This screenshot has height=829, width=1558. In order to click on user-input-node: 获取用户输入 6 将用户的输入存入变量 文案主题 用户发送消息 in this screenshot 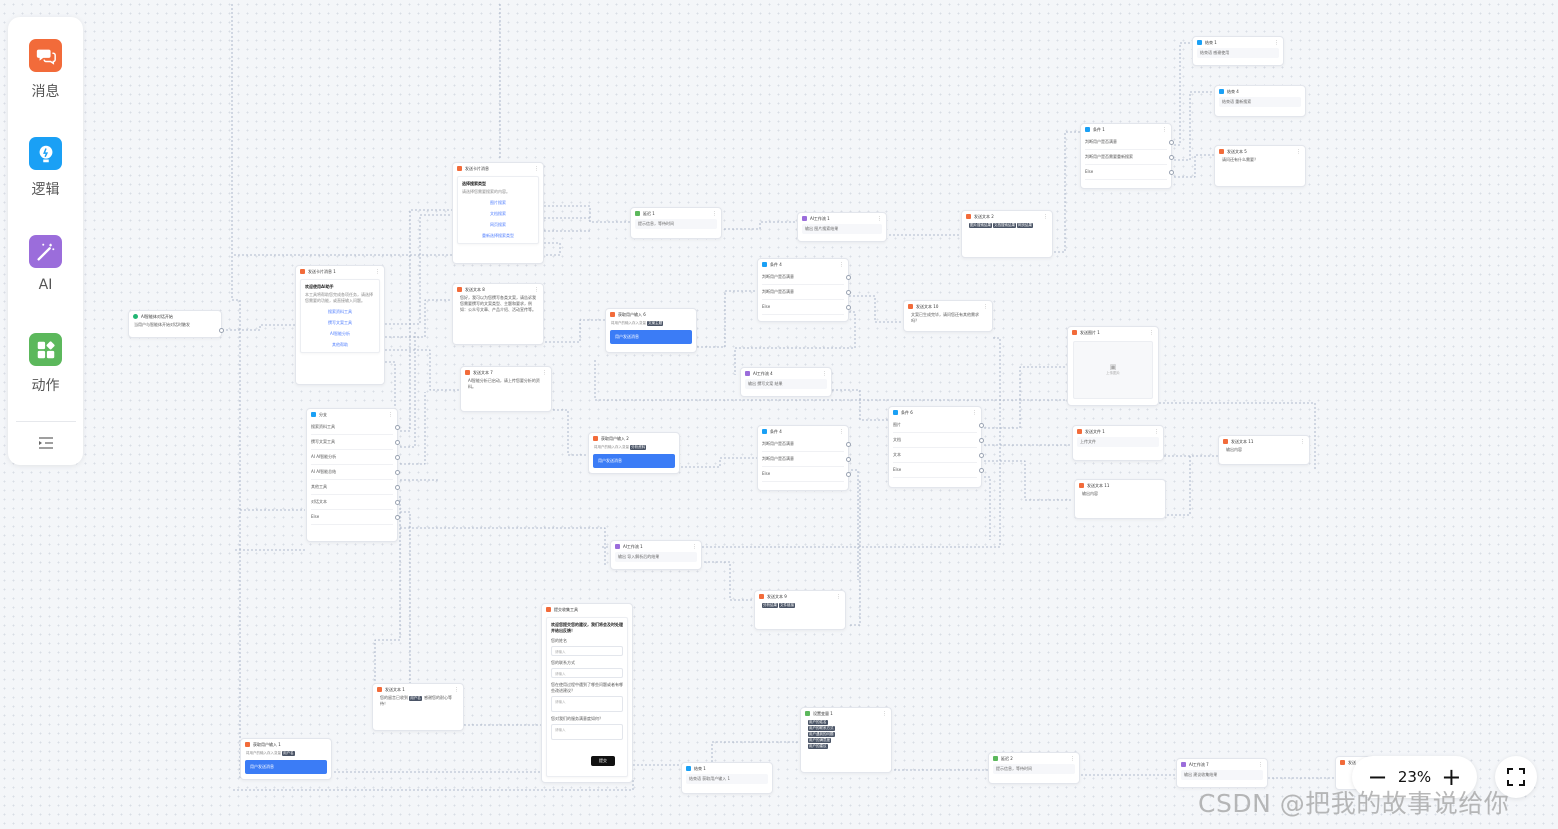, I will do `click(651, 330)`.